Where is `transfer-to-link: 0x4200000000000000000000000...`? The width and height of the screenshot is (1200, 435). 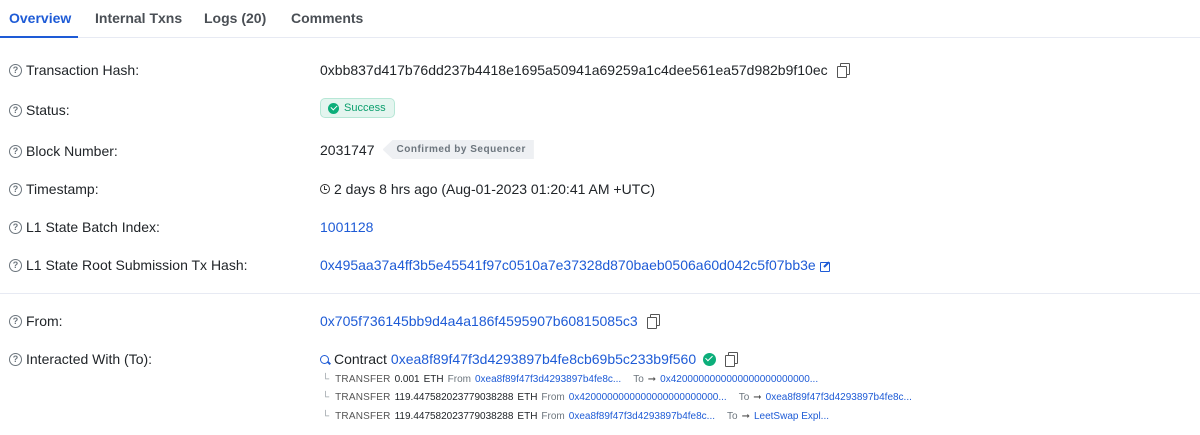 transfer-to-link: 0x4200000000000000000000000... is located at coordinates (739, 379).